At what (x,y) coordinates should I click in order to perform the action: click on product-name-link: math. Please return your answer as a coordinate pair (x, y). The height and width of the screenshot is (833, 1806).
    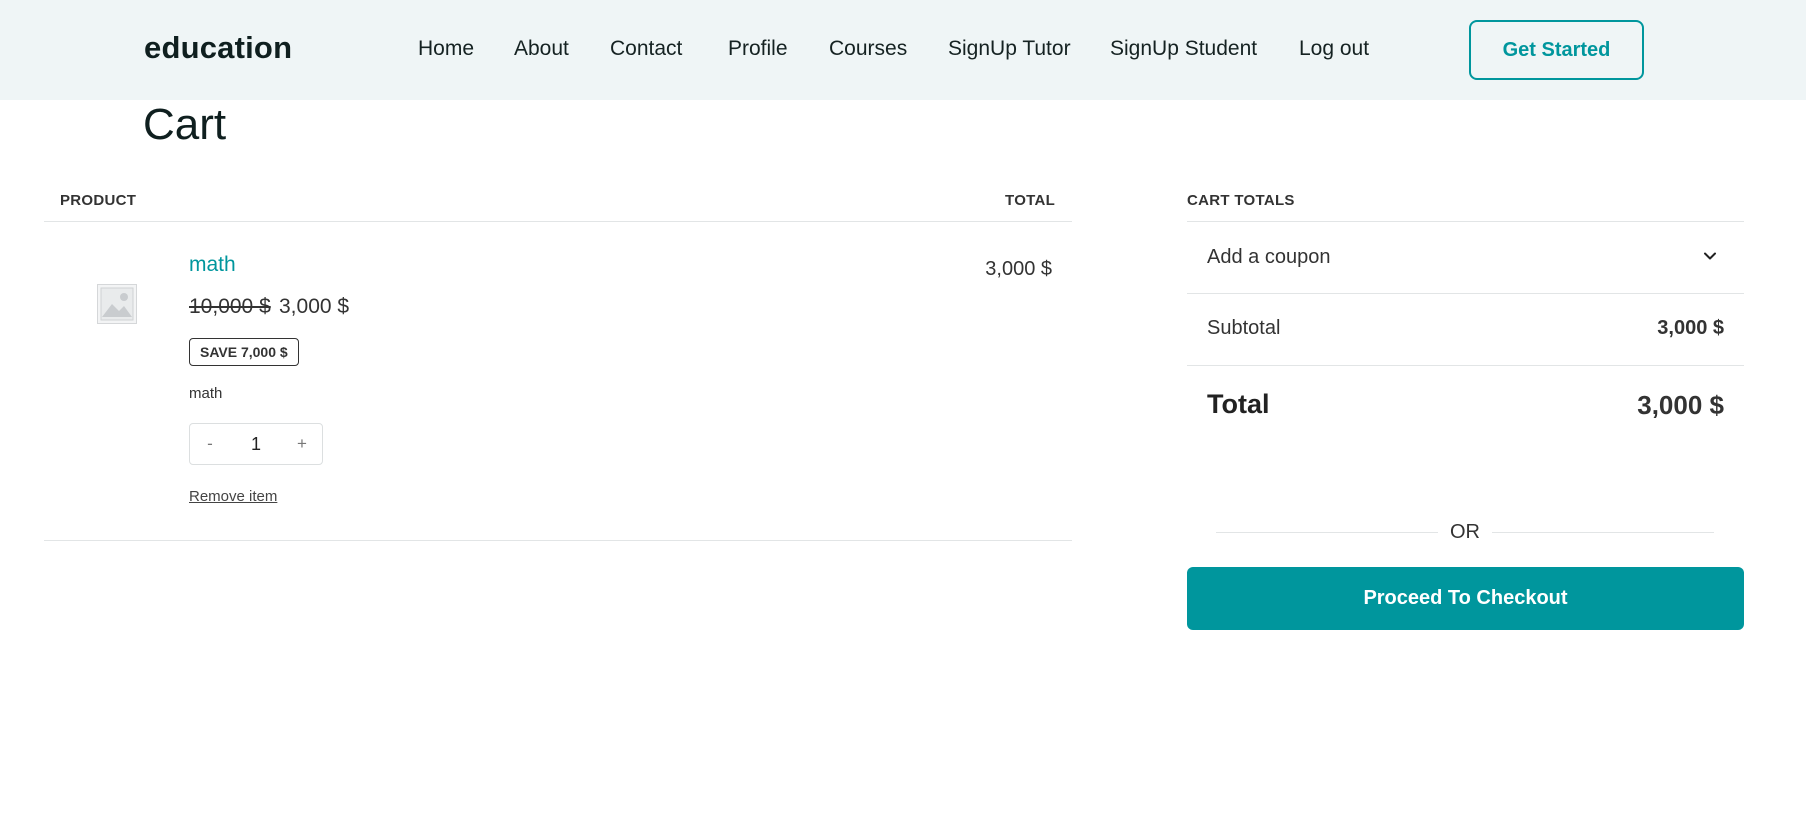
    Looking at the image, I should click on (212, 265).